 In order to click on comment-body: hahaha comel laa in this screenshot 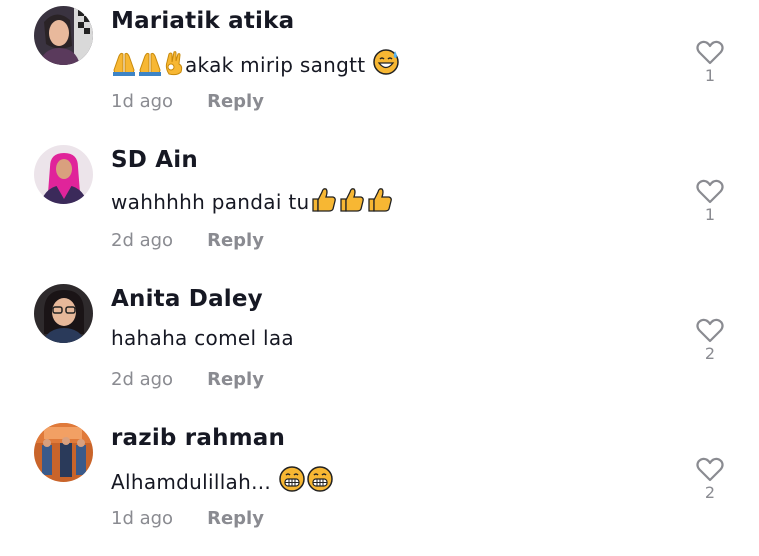, I will do `click(202, 338)`.